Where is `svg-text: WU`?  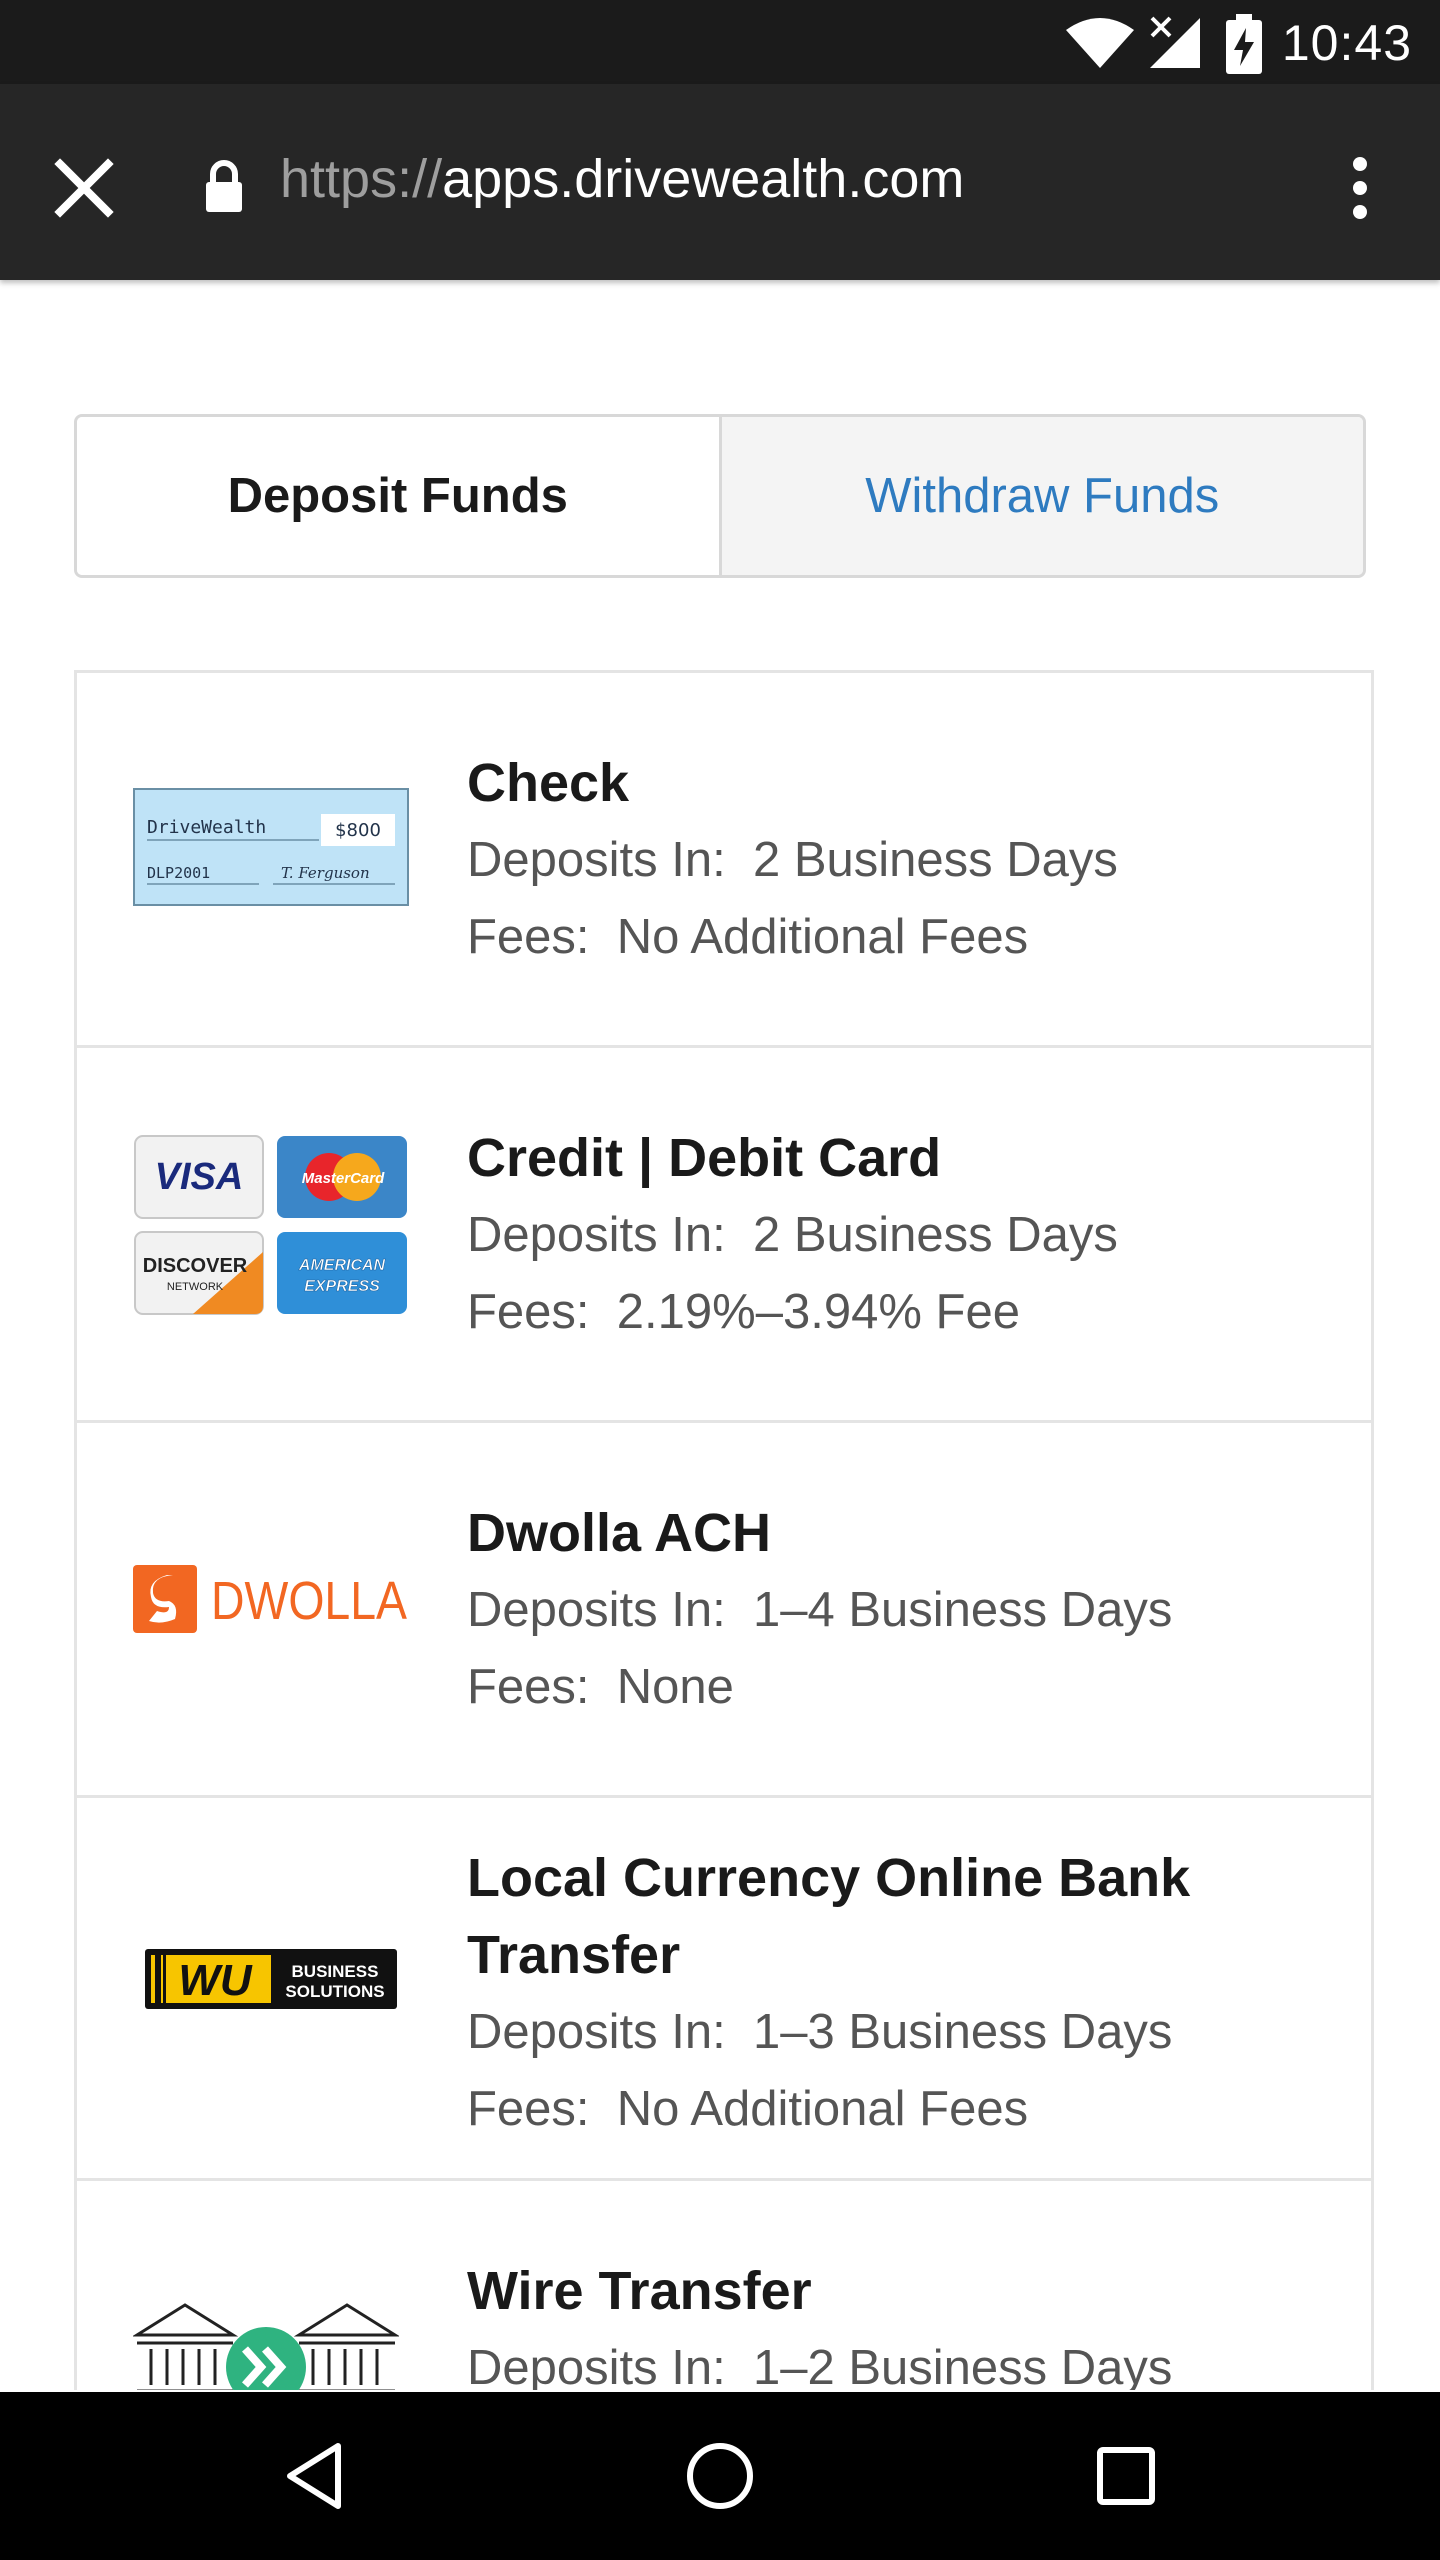 svg-text: WU is located at coordinates (215, 1980).